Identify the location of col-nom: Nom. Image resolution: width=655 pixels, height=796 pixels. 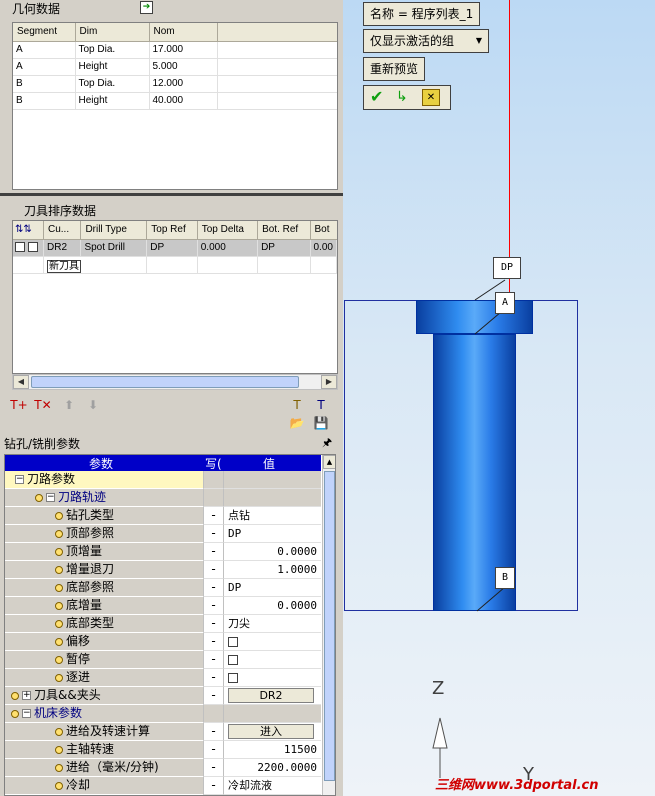
(183, 32).